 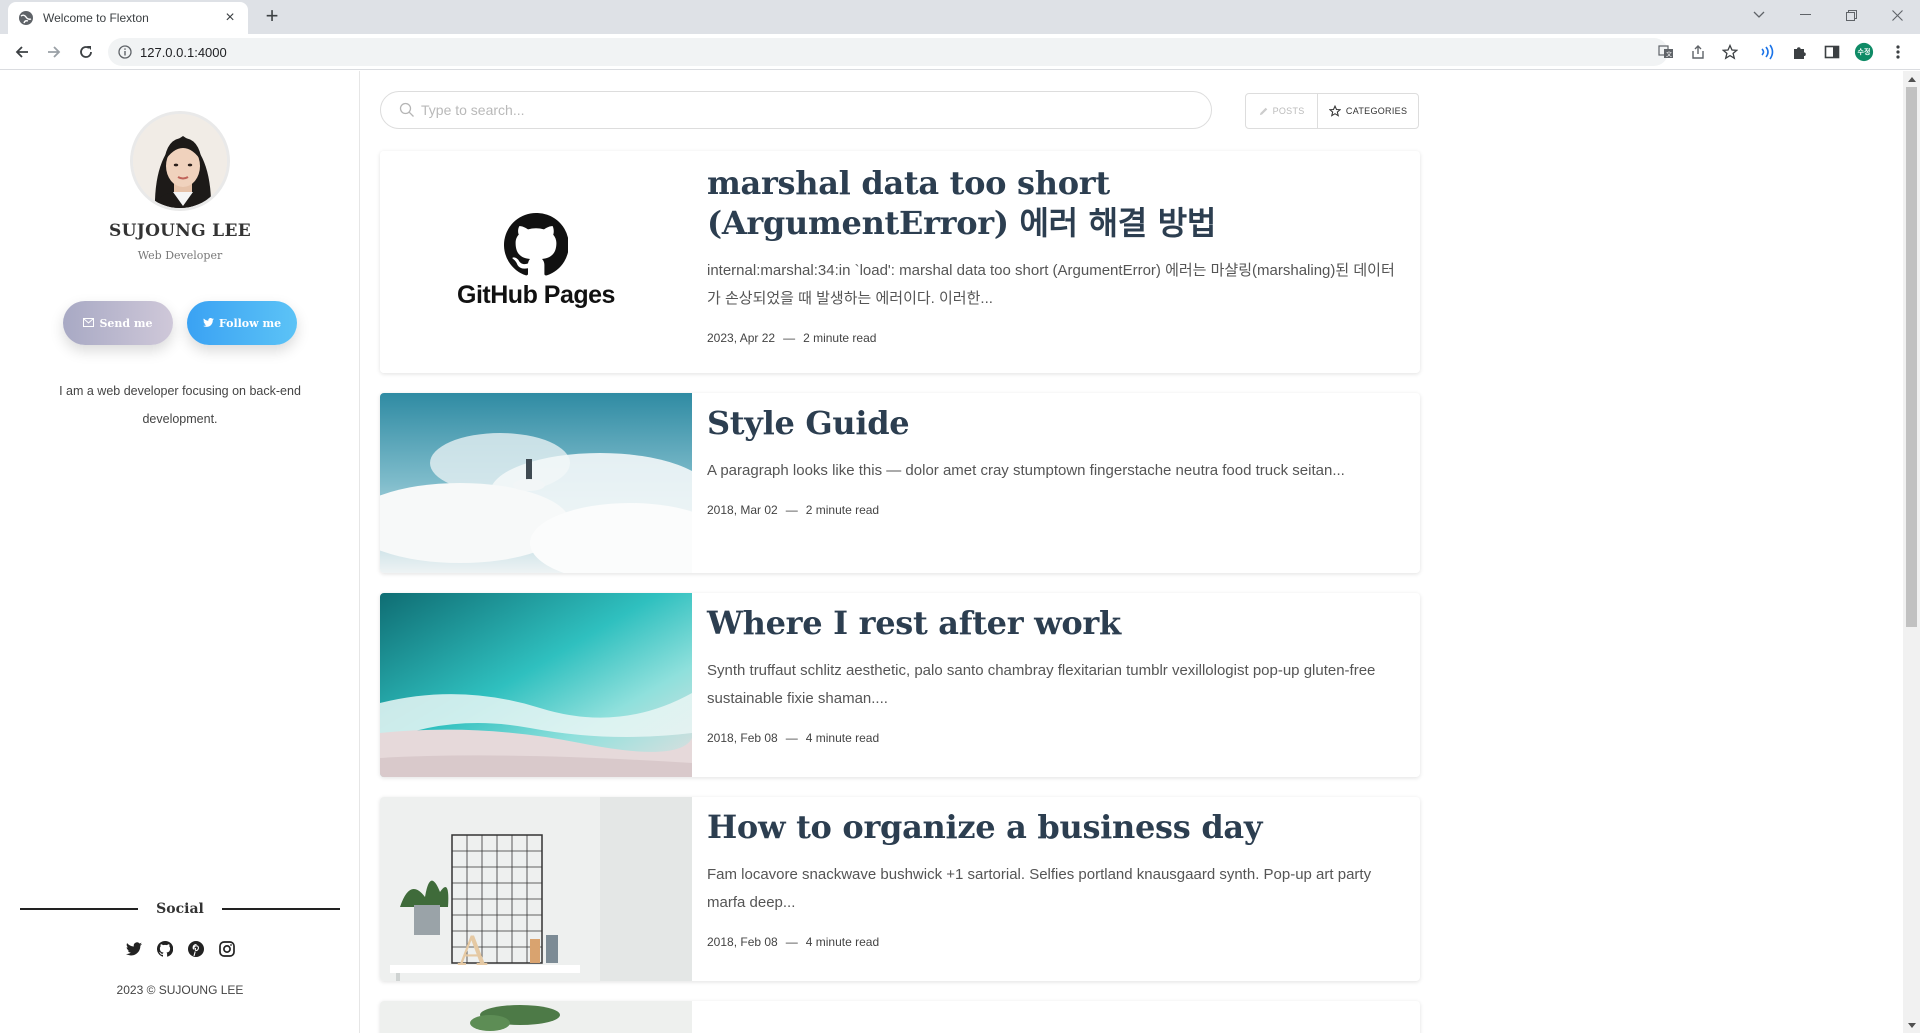 I want to click on pinterest-icon, so click(x=195, y=948).